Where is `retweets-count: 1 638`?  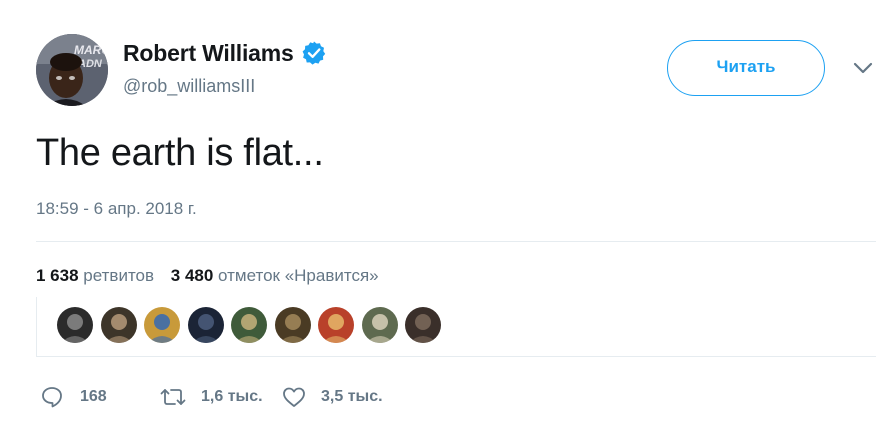
retweets-count: 1 638 is located at coordinates (57, 275).